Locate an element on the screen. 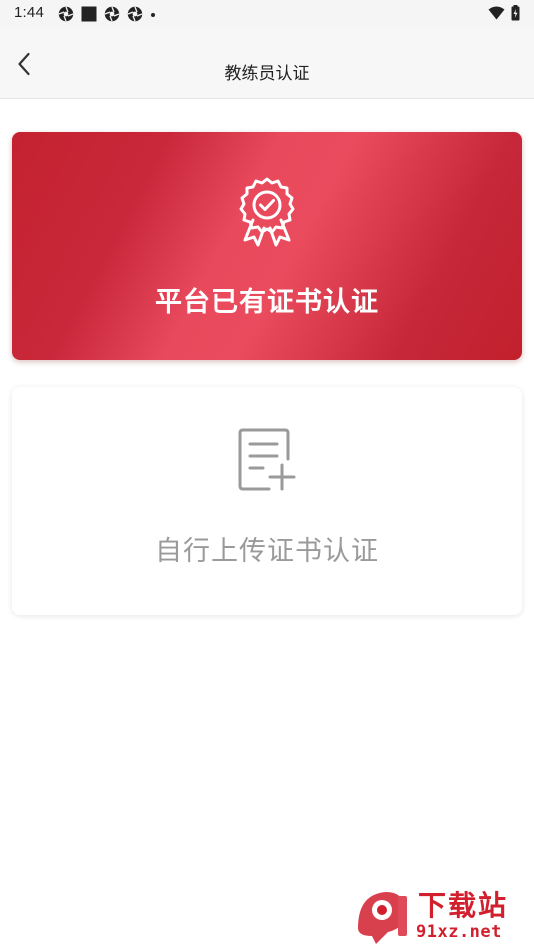 The image size is (534, 950). dot-icon is located at coordinates (153, 15).